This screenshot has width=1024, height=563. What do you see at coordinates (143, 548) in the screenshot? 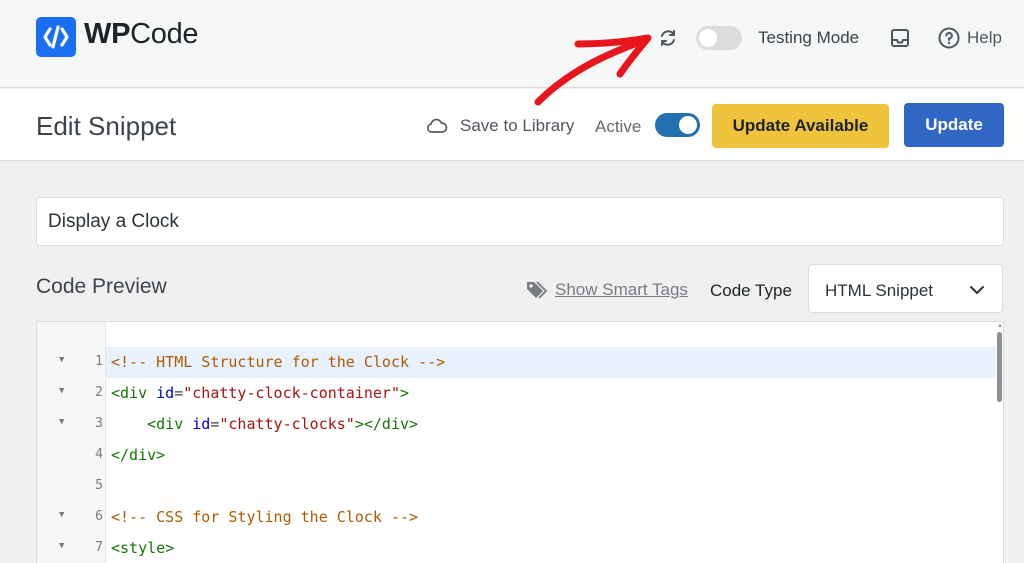
I see `code-text: <style>` at bounding box center [143, 548].